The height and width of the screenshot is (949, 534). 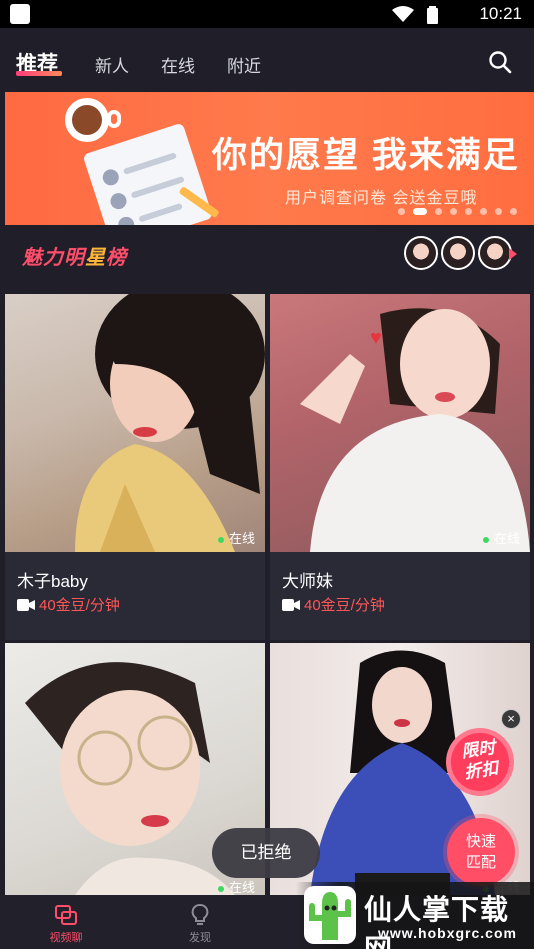 I want to click on banner-subtitle: 用户调查问卷 会送金豆哦, so click(x=381, y=198).